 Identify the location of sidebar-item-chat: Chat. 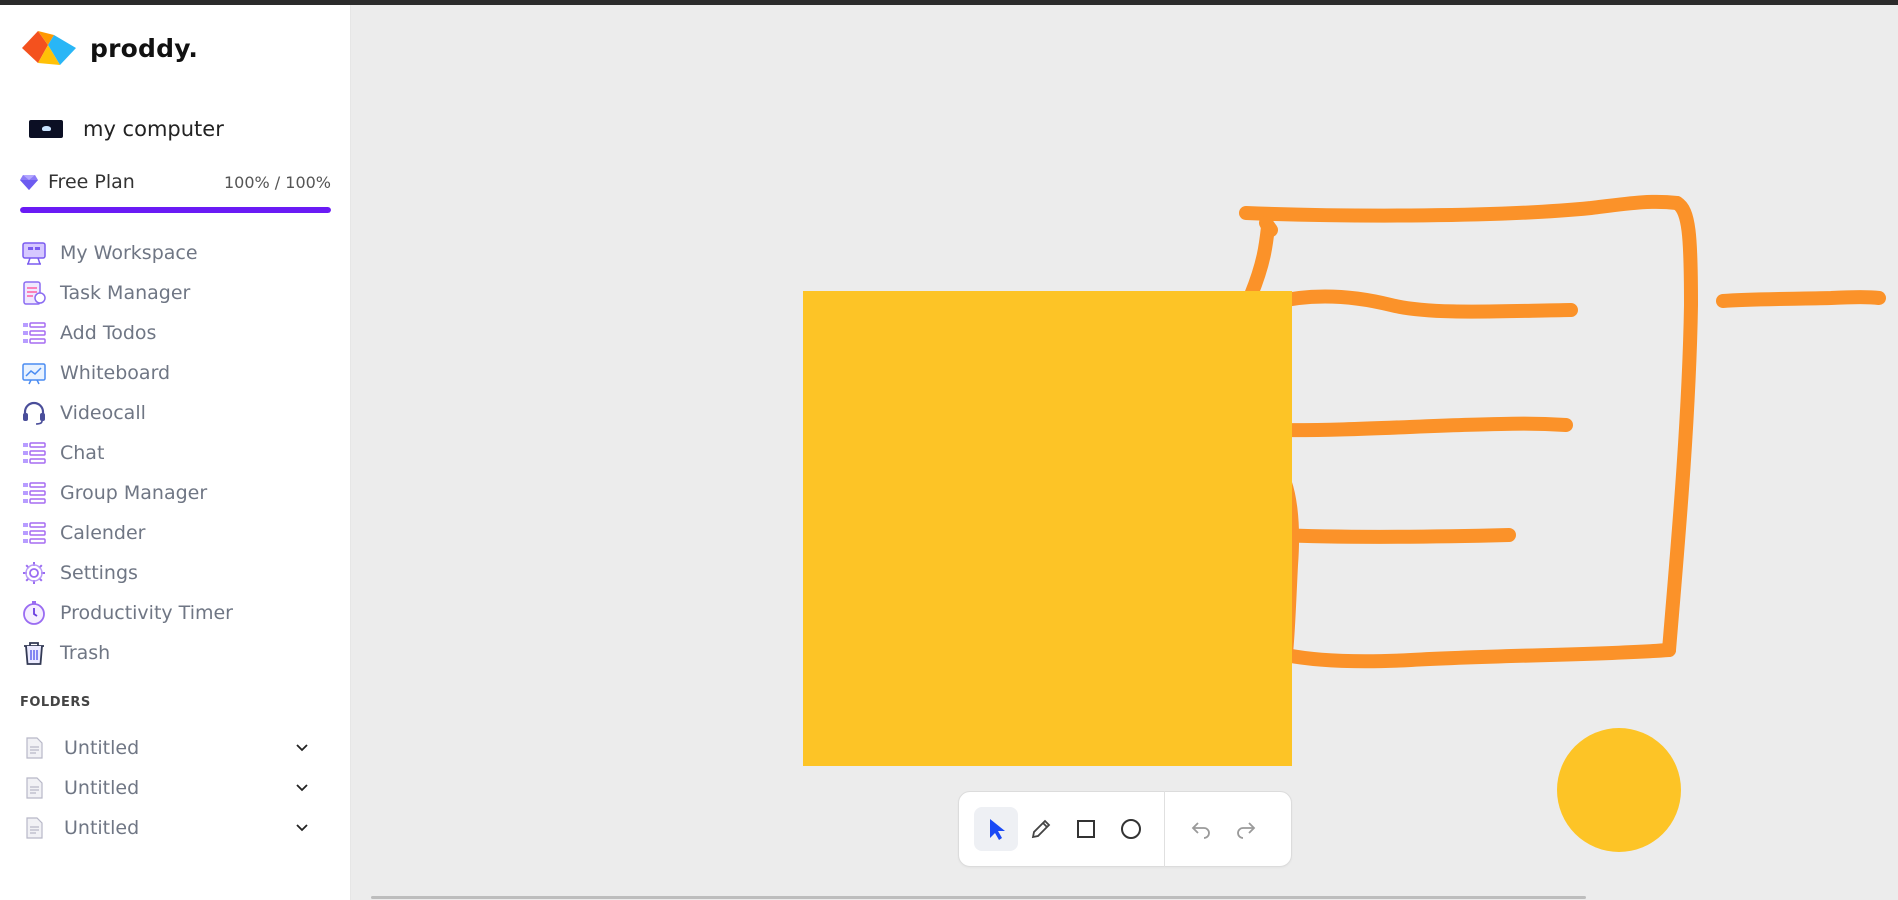
(175, 453).